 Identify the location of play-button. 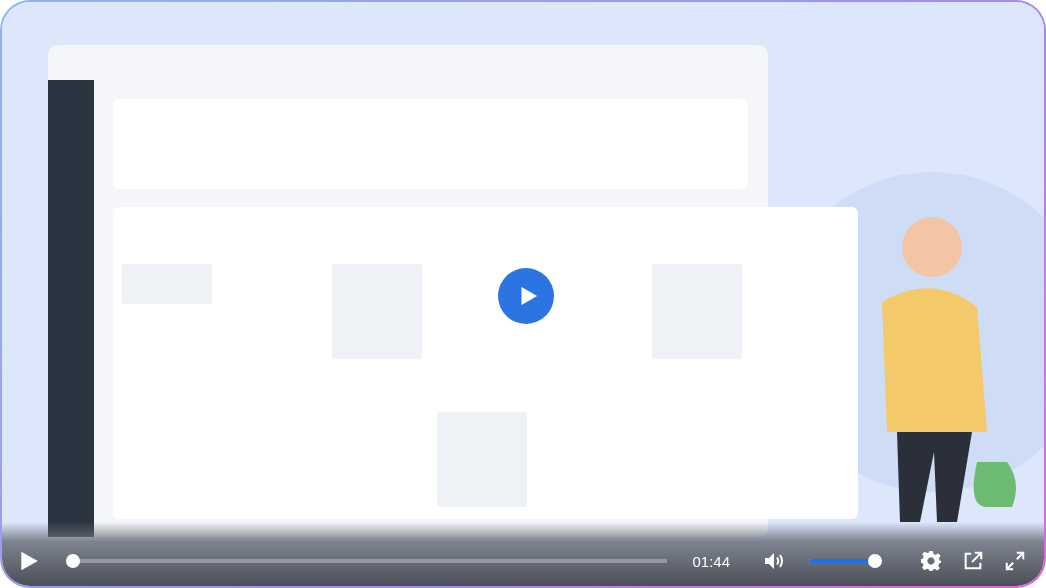
(29, 561).